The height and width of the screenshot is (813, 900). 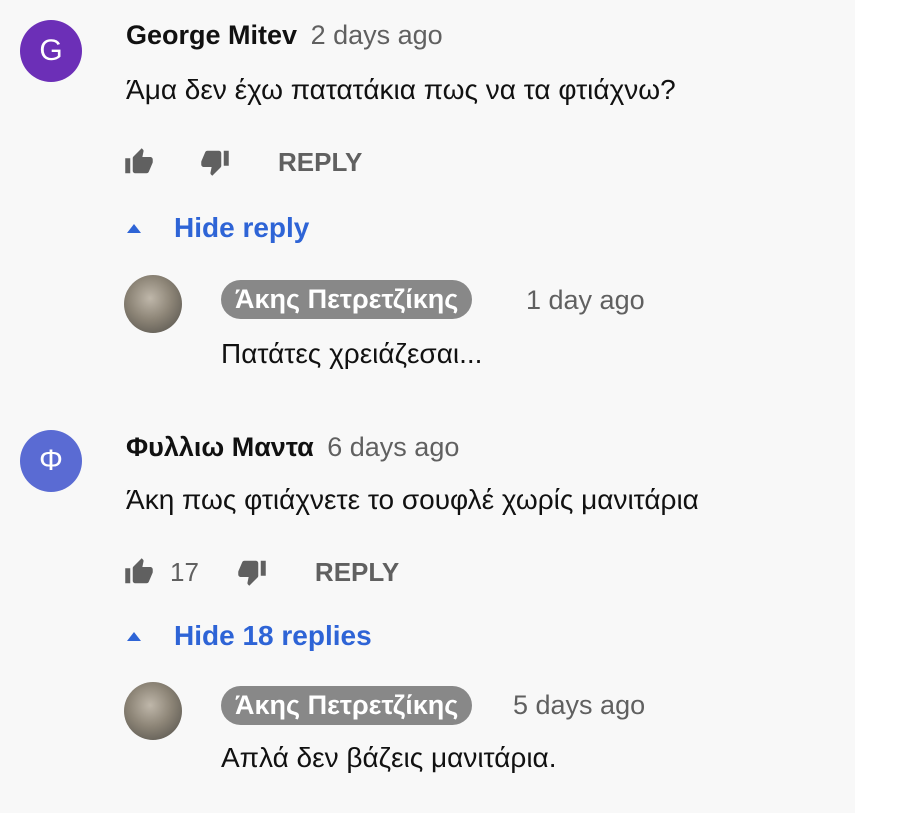 I want to click on reply-timestamp: 5 days ago, so click(x=579, y=705).